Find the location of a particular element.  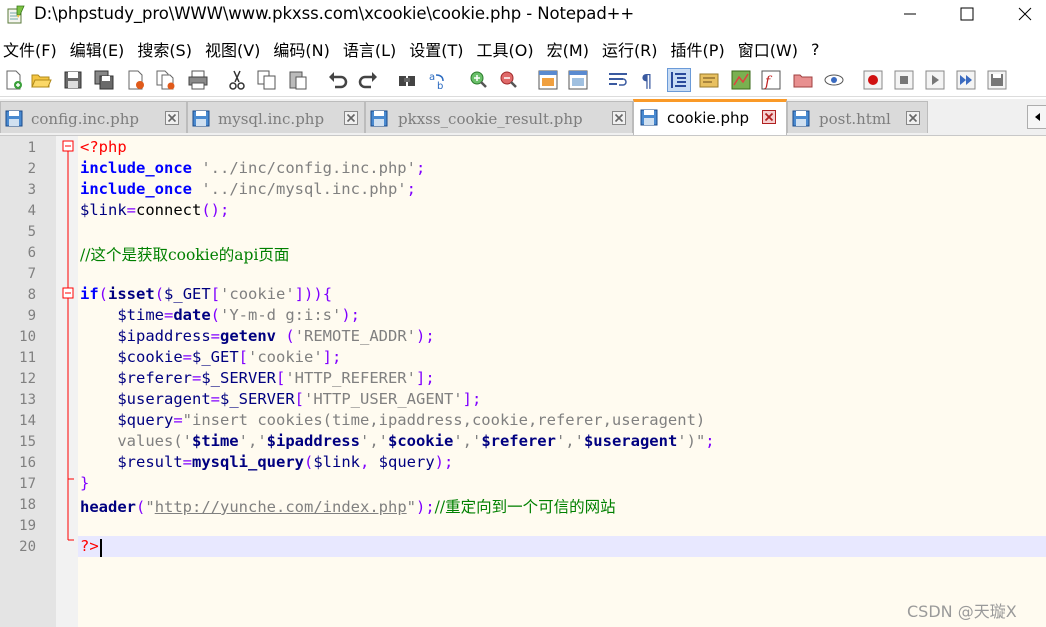

sync-horizontal-button is located at coordinates (578, 80).